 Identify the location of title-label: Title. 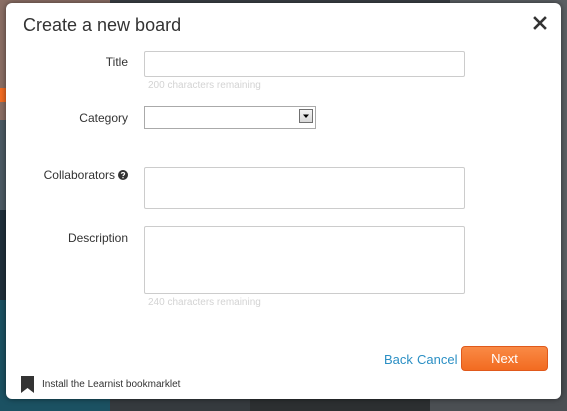
(116, 62).